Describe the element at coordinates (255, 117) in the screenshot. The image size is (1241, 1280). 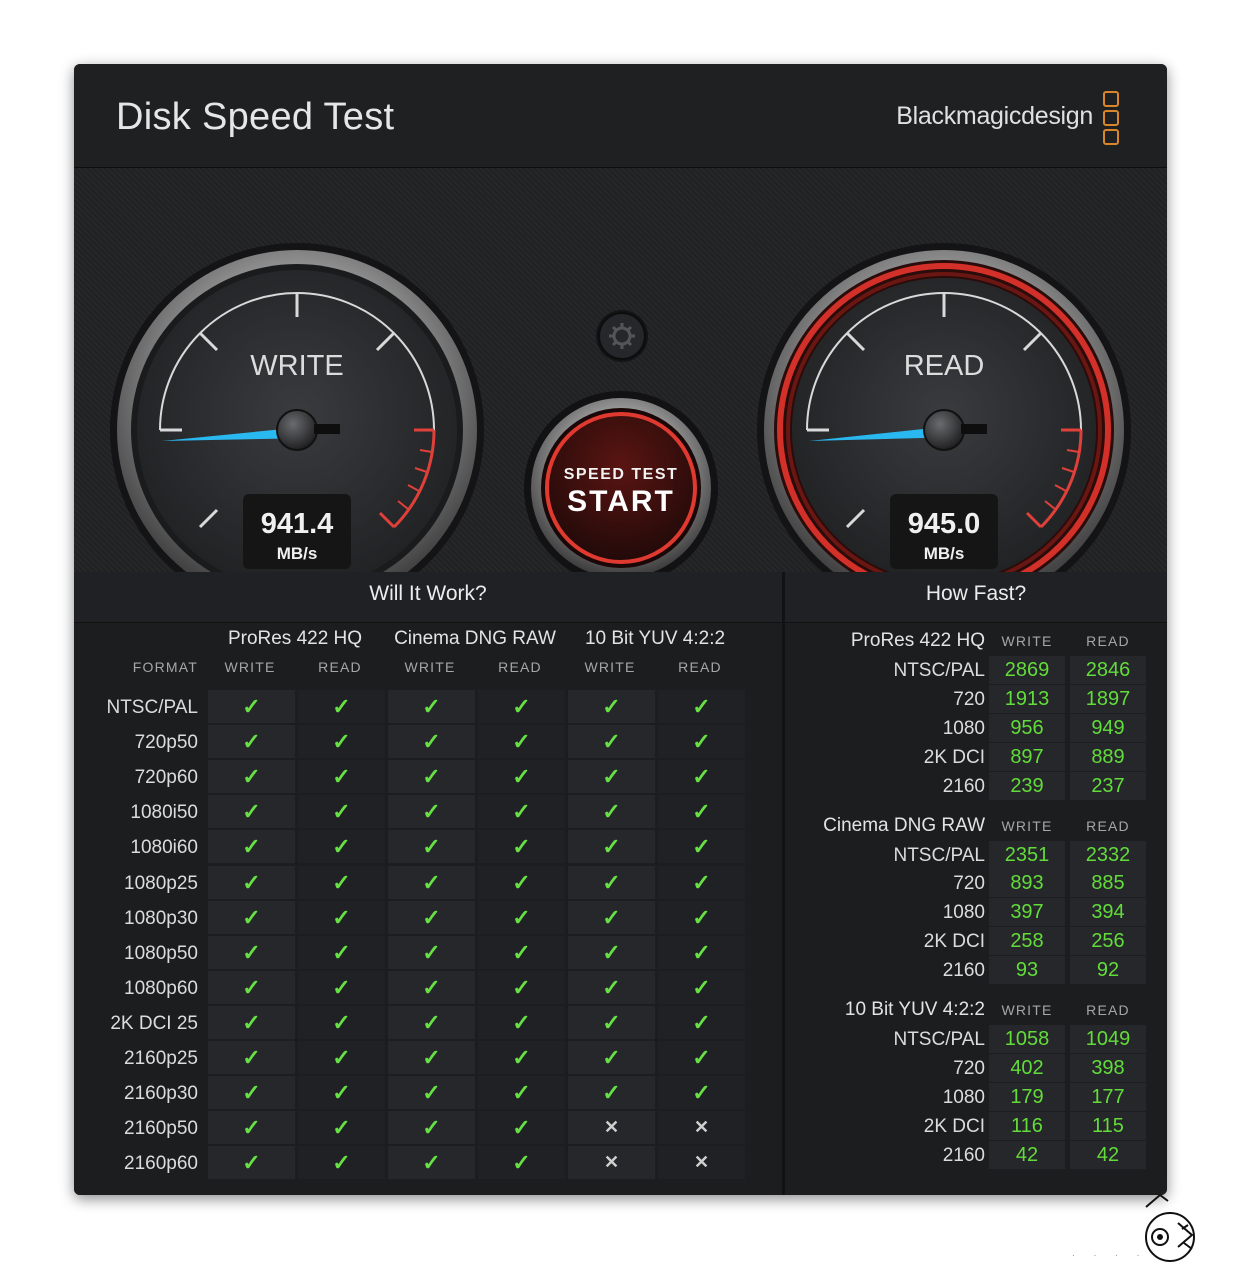
I see `app-title: Disk Speed Test` at that location.